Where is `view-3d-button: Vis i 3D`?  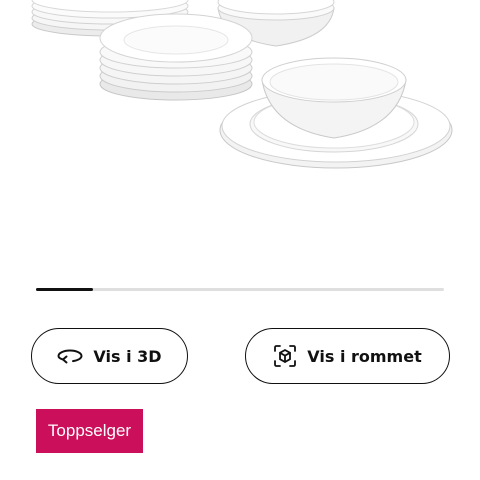 view-3d-button: Vis i 3D is located at coordinates (109, 356).